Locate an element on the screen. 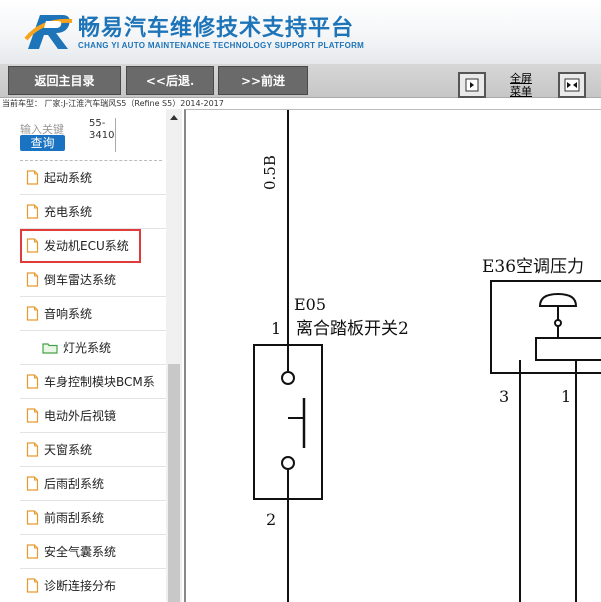 This screenshot has width=601, height=602. sidebar-item-label: 天窗系统 is located at coordinates (68, 450).